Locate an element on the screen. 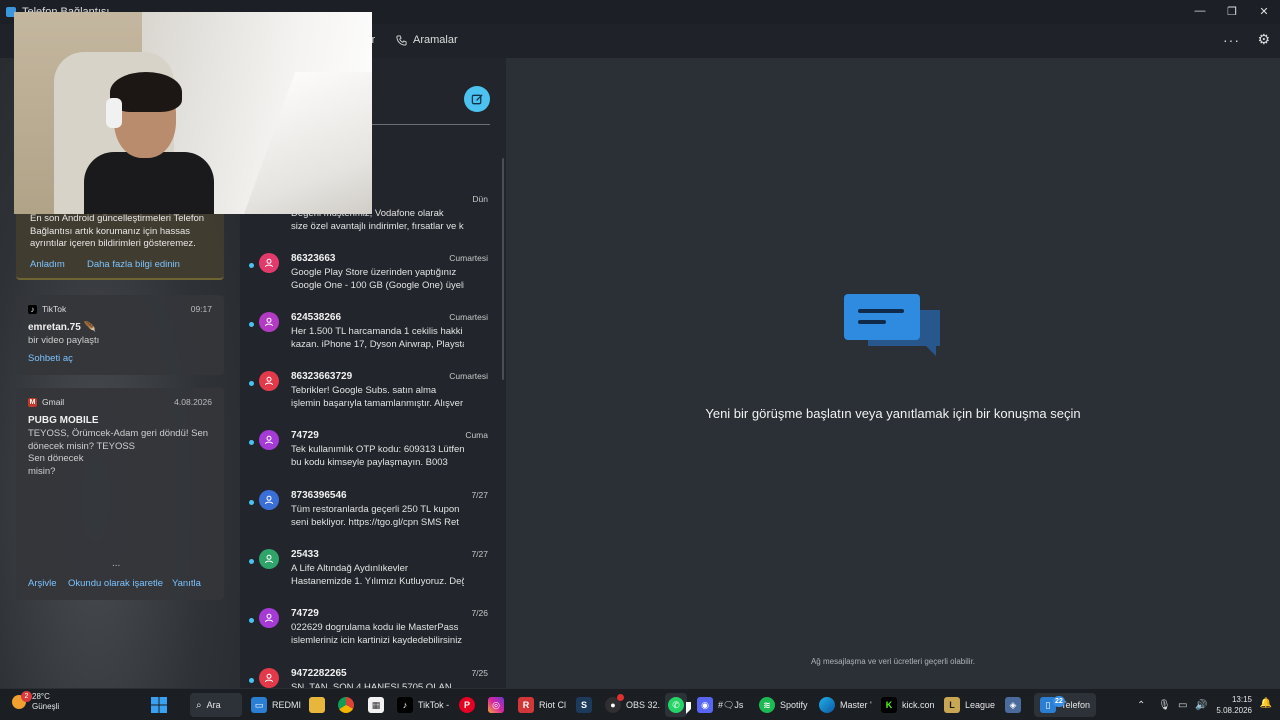 This screenshot has width=1280, height=720. tab-calls: Aramalar is located at coordinates (427, 40).